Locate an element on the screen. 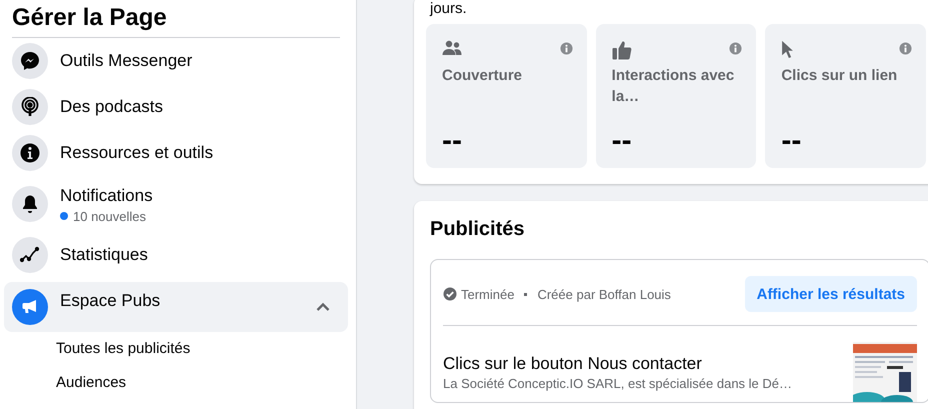  item-label: Statistiques is located at coordinates (104, 255).